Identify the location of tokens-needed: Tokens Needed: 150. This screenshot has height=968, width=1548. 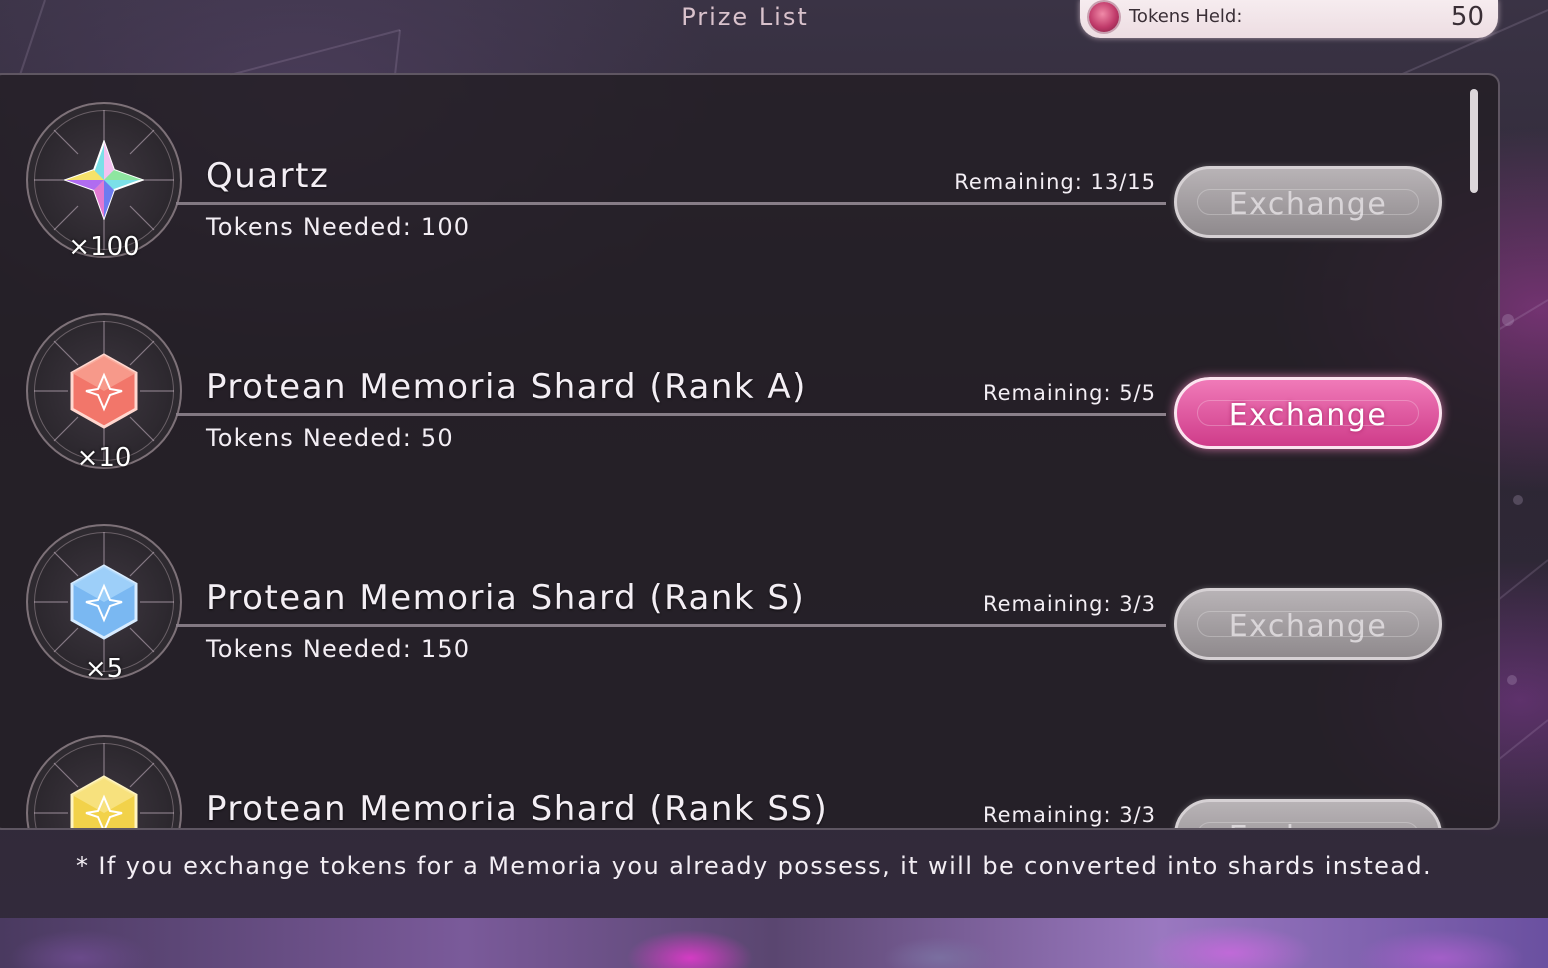
(338, 649).